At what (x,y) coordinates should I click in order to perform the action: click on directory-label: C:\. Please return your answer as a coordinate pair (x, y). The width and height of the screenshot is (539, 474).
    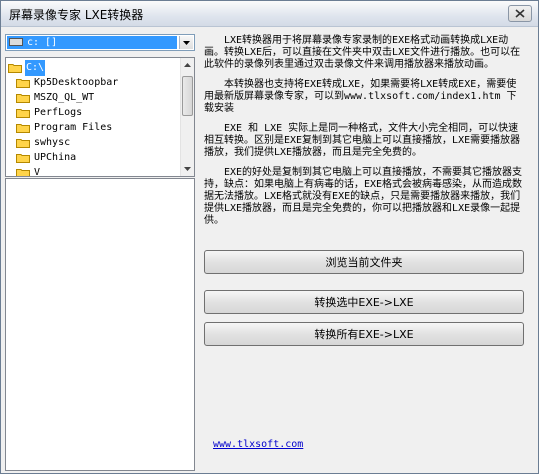
    Looking at the image, I should click on (35, 68).